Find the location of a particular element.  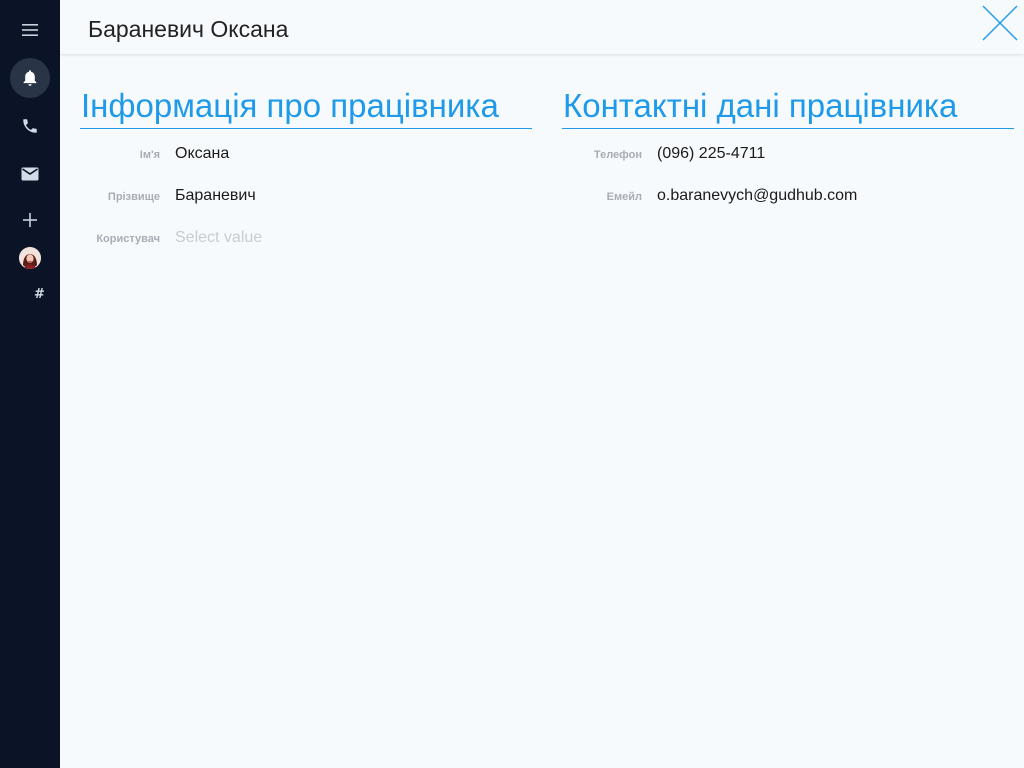

close-icon is located at coordinates (1000, 25).